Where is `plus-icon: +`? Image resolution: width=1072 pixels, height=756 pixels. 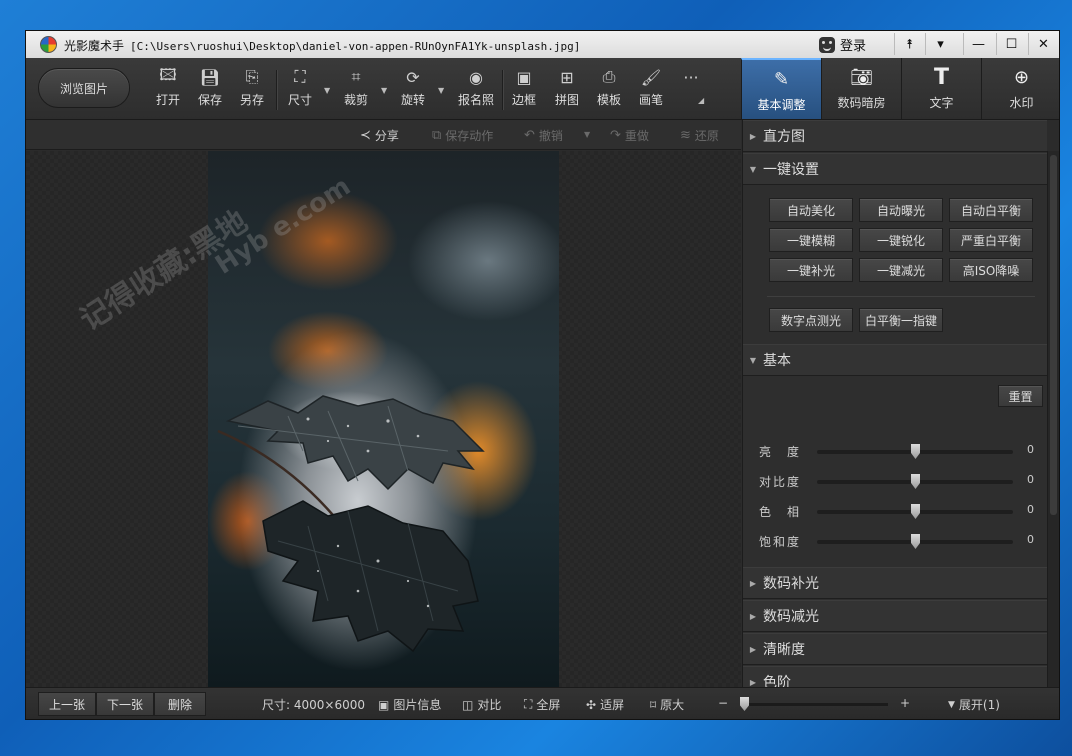
plus-icon: + is located at coordinates (905, 703).